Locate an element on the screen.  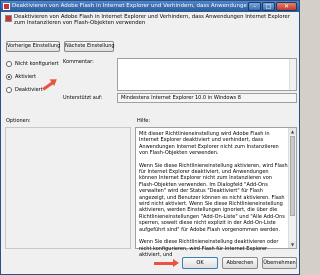
minimize-button: – is located at coordinates (254, 6).